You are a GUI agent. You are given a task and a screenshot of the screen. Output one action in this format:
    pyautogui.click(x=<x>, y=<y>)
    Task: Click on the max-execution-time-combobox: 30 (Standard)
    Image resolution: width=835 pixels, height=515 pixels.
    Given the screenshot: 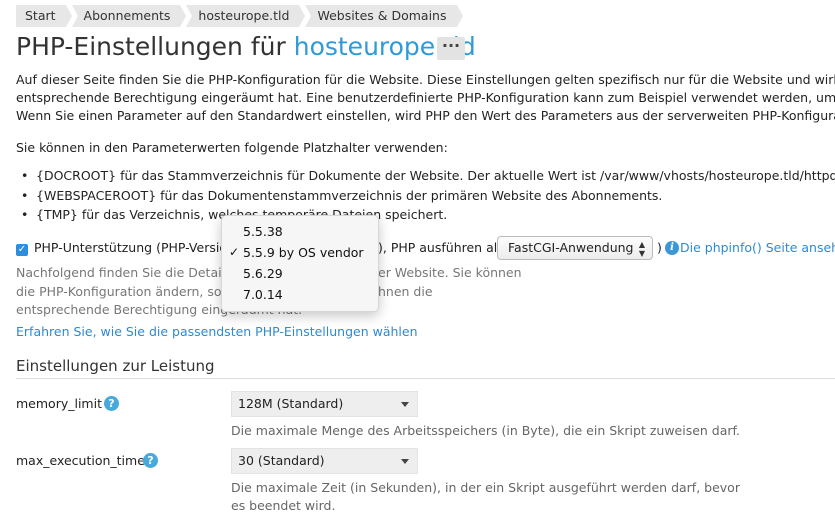 What is the action you would take?
    pyautogui.click(x=324, y=461)
    